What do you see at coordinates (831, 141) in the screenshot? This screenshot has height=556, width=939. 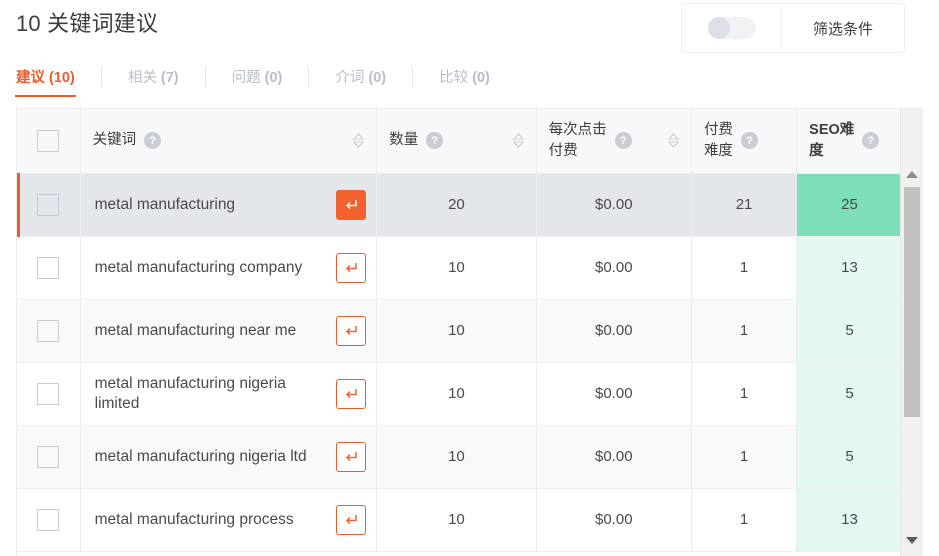 I see `column-header-seo-difficulty-label: SEO难 度` at bounding box center [831, 141].